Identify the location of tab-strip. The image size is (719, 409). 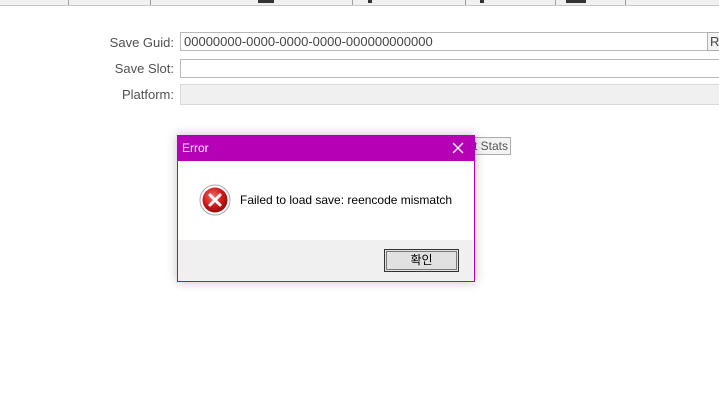
(359, 3).